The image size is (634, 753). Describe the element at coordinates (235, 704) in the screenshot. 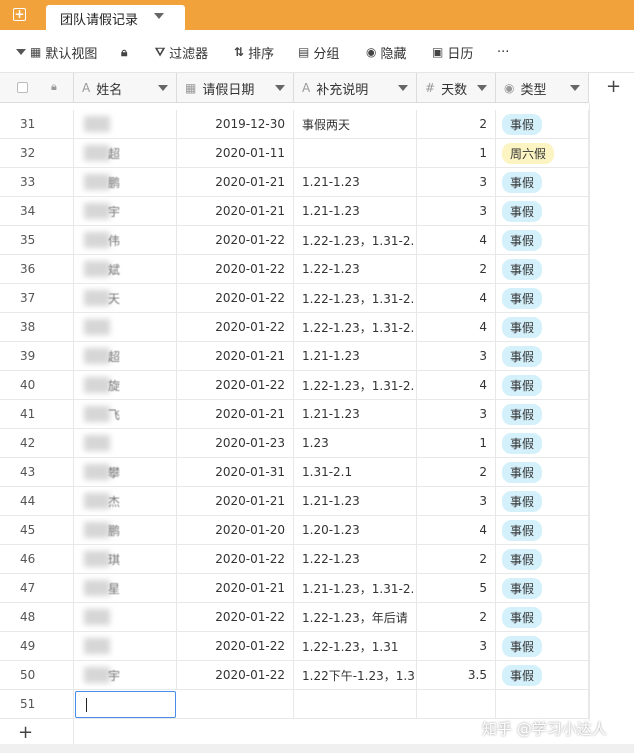

I see `date-cell` at that location.